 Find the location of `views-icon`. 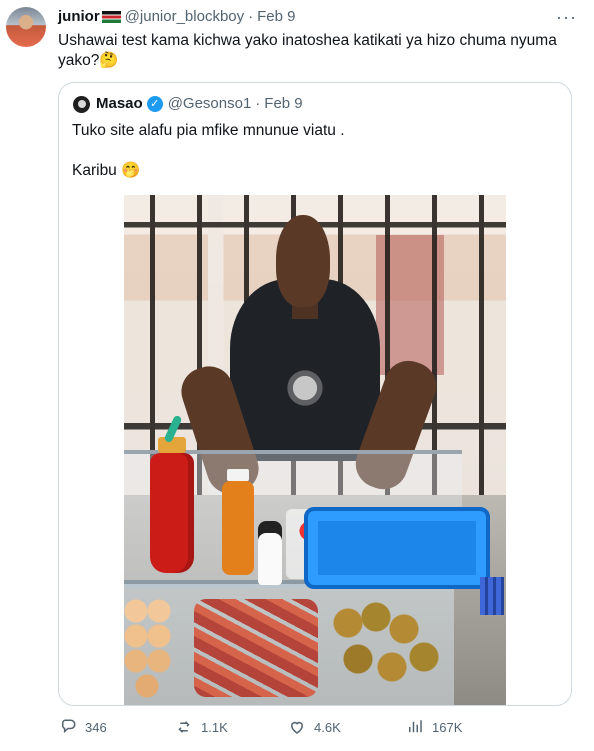

views-icon is located at coordinates (415, 727).